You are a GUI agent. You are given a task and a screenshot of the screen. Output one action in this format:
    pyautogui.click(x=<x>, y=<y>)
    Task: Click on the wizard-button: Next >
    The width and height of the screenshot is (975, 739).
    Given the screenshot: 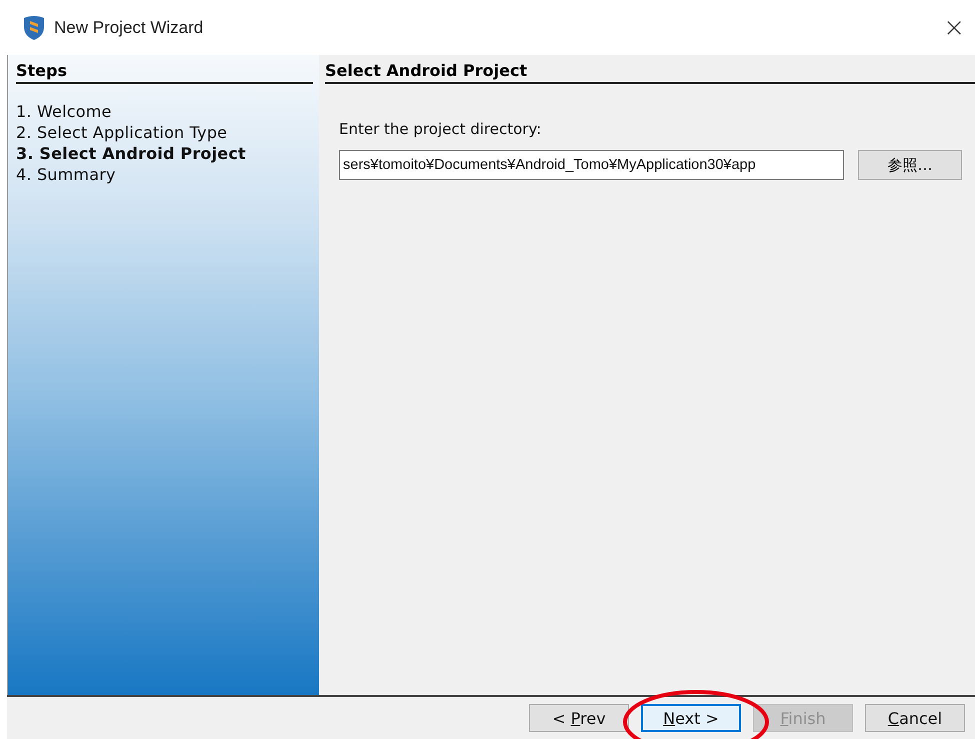 What is the action you would take?
    pyautogui.click(x=691, y=718)
    